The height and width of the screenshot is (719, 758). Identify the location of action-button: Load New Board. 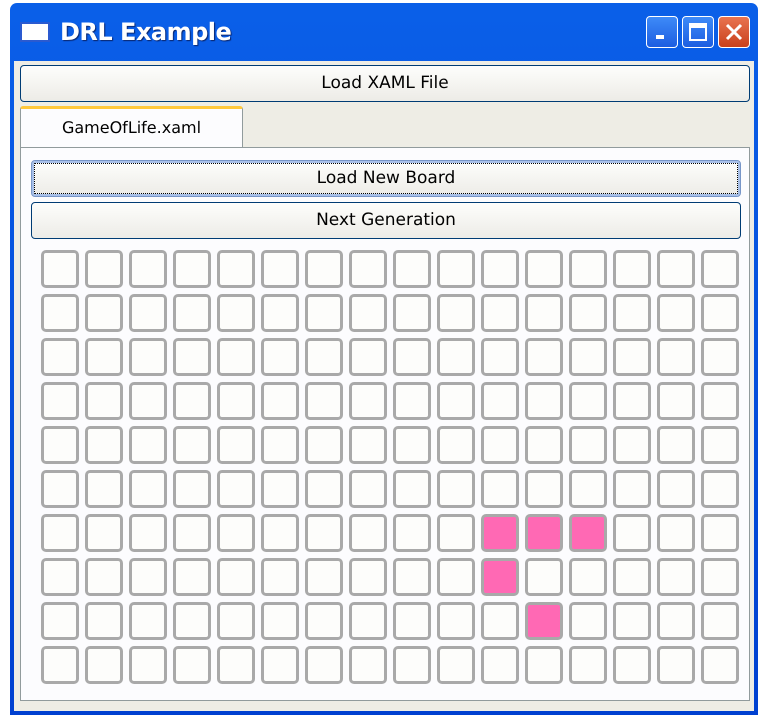
(386, 178).